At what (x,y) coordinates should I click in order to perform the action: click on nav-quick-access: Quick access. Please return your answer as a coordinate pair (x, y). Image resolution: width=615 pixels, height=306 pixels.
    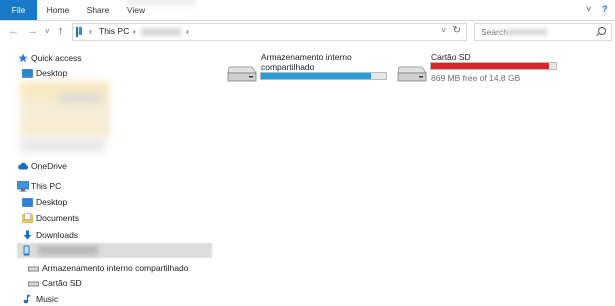
    Looking at the image, I should click on (56, 58).